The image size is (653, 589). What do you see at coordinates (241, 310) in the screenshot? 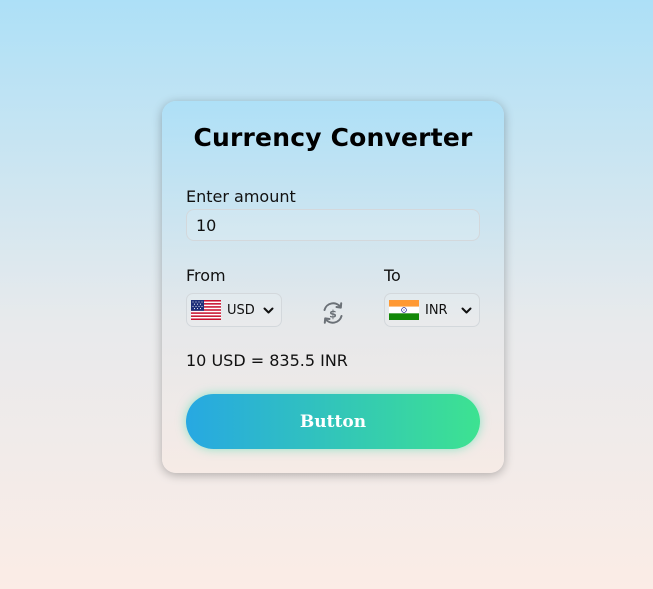
I see `from-currency-code: USD` at bounding box center [241, 310].